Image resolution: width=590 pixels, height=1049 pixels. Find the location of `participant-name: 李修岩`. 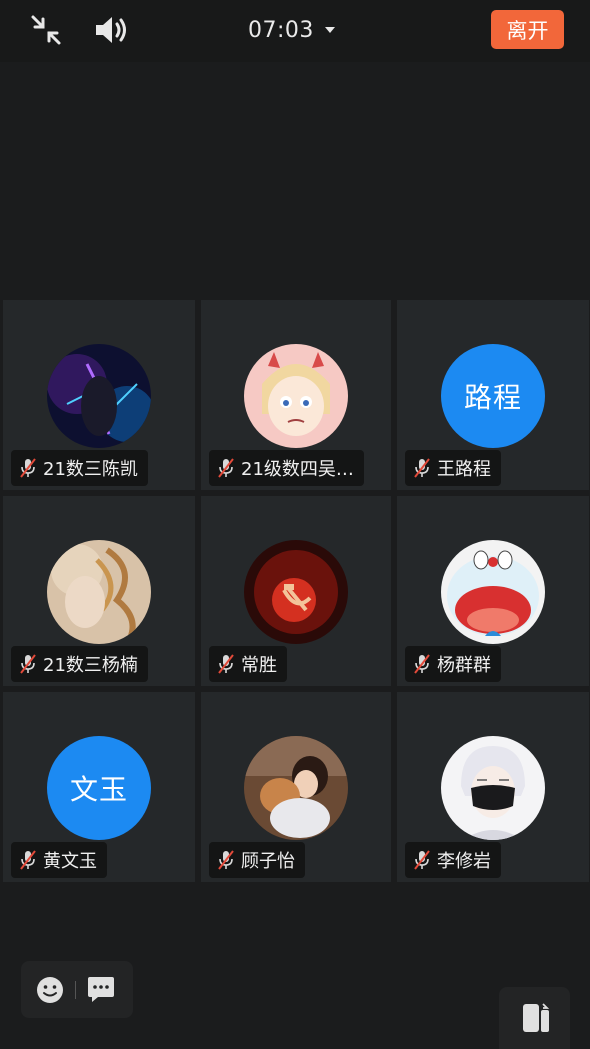

participant-name: 李修岩 is located at coordinates (464, 861).